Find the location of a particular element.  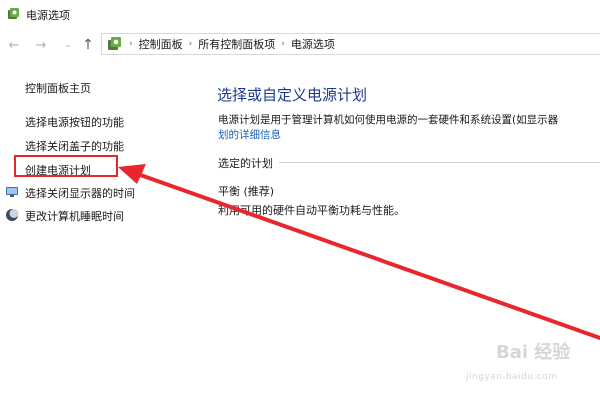

window-title: 电源选项 is located at coordinates (48, 15).